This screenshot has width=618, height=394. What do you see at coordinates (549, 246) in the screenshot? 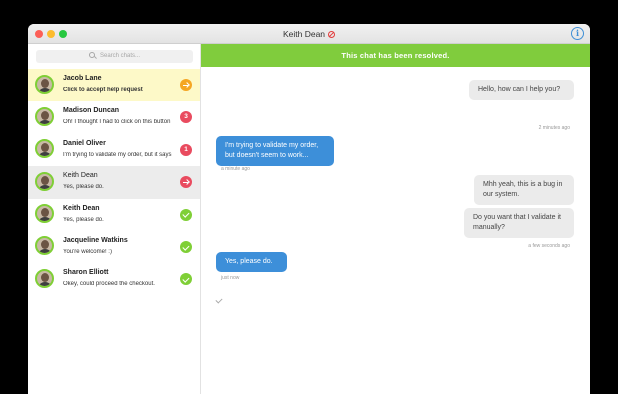
I see `message-timestamp: a few seconds ago` at bounding box center [549, 246].